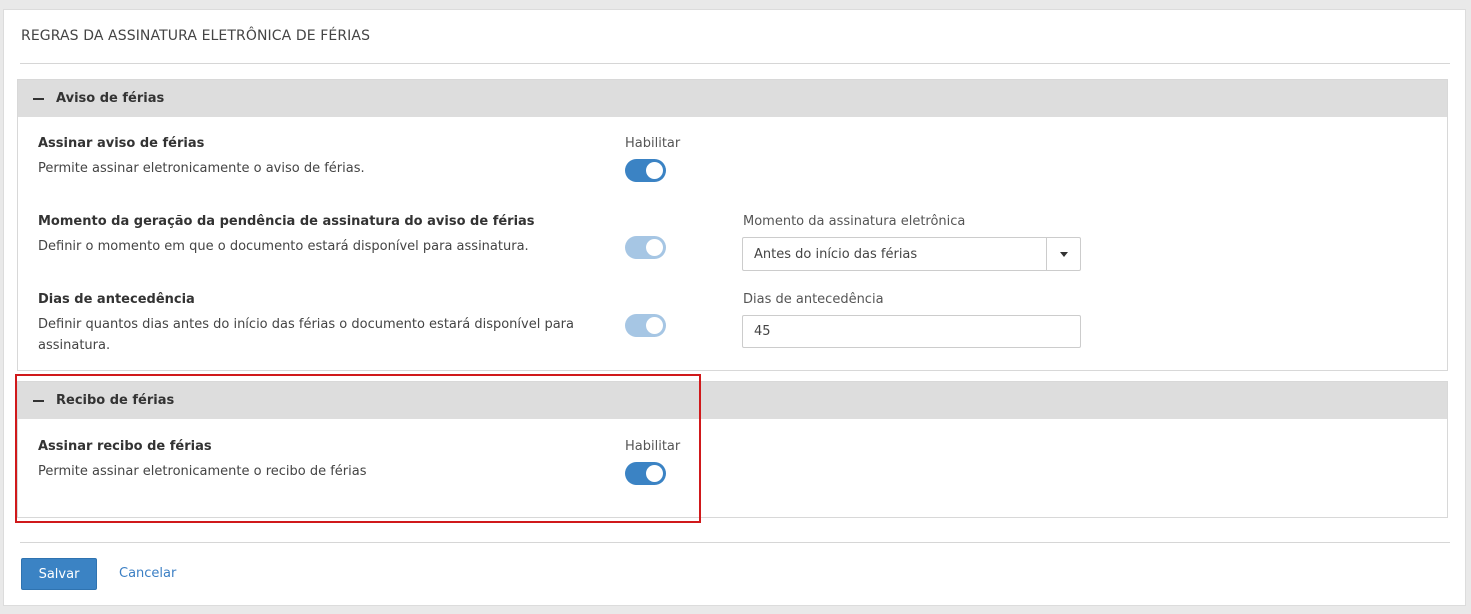  Describe the element at coordinates (121, 143) in the screenshot. I see `assinar-aviso-title: Assinar aviso de férias` at that location.